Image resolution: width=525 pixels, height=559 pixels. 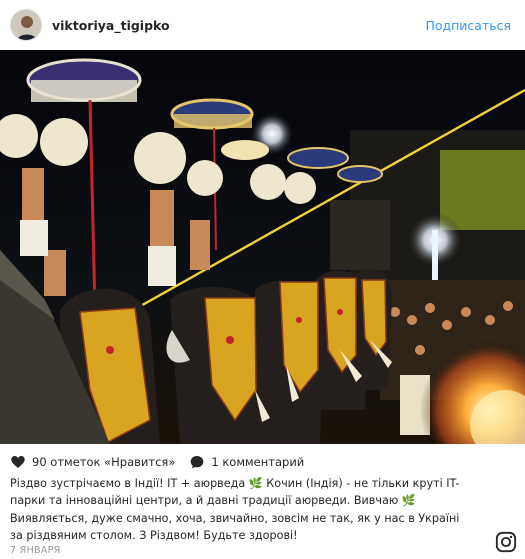 What do you see at coordinates (103, 462) in the screenshot?
I see `likes-count: 90 отметок «Нравится»` at bounding box center [103, 462].